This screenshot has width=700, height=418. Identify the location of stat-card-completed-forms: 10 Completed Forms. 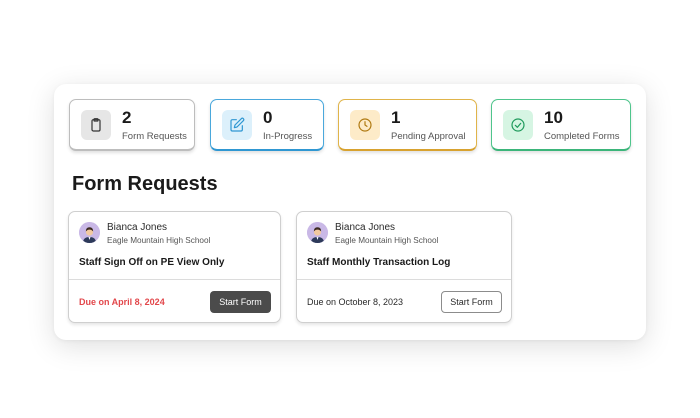
(561, 125).